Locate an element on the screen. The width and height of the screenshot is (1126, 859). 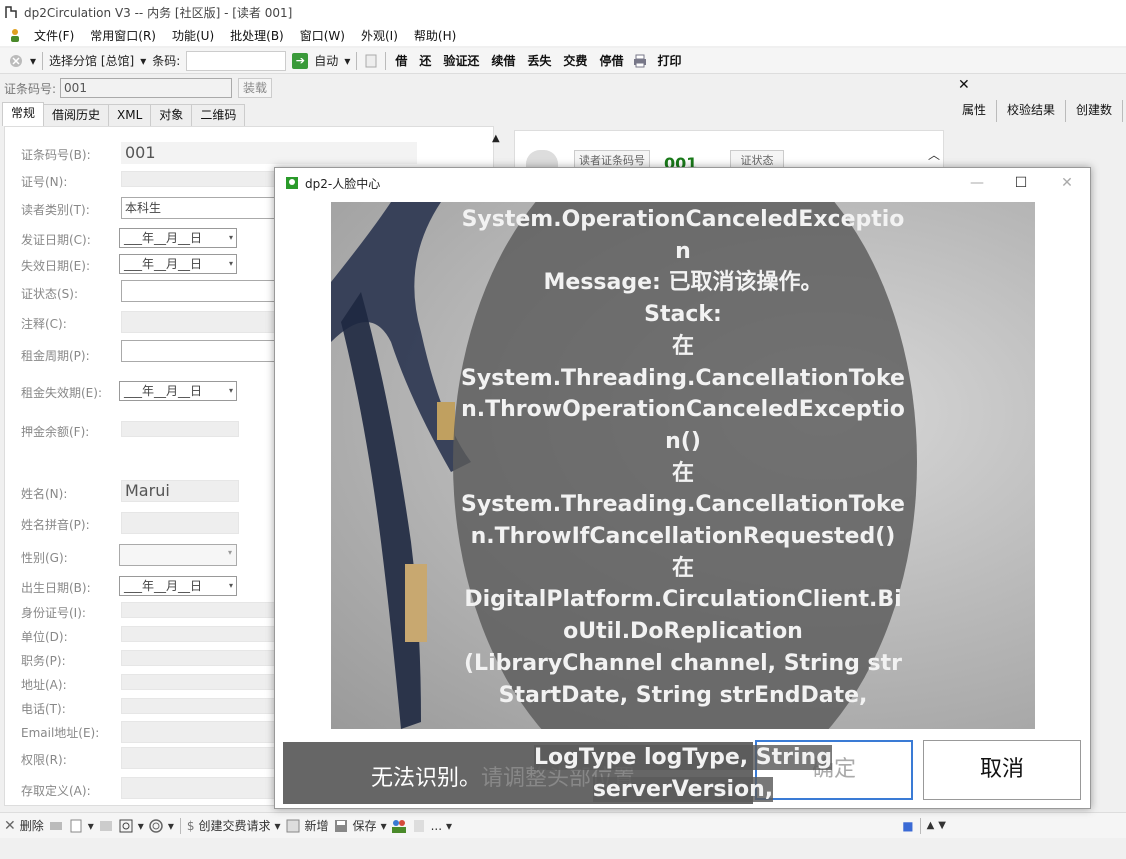
load-button: 装载 is located at coordinates (255, 88).